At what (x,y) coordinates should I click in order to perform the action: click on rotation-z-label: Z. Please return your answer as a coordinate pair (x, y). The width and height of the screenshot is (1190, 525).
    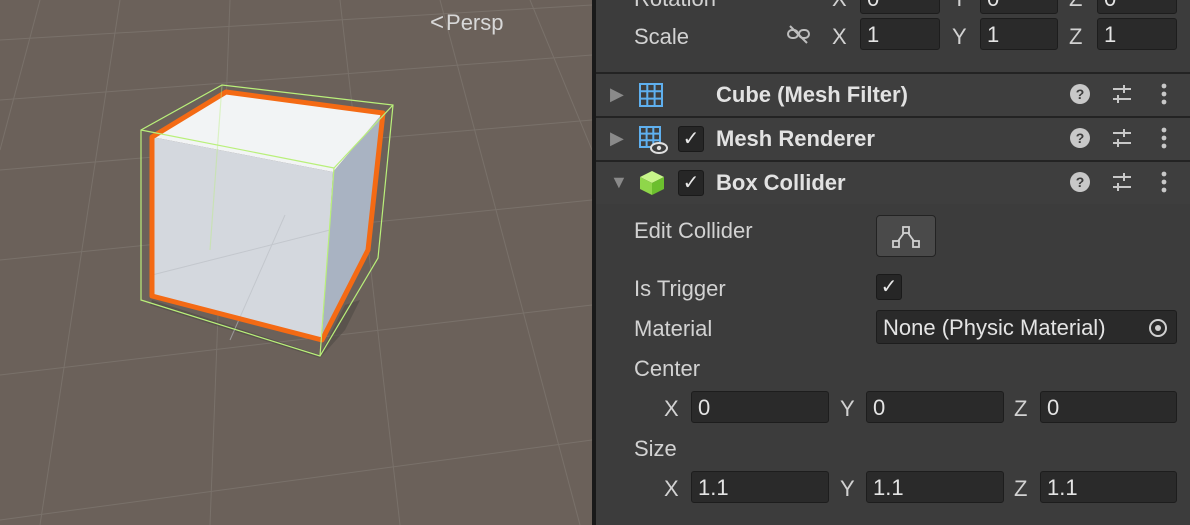
    Looking at the image, I should click on (1075, 6).